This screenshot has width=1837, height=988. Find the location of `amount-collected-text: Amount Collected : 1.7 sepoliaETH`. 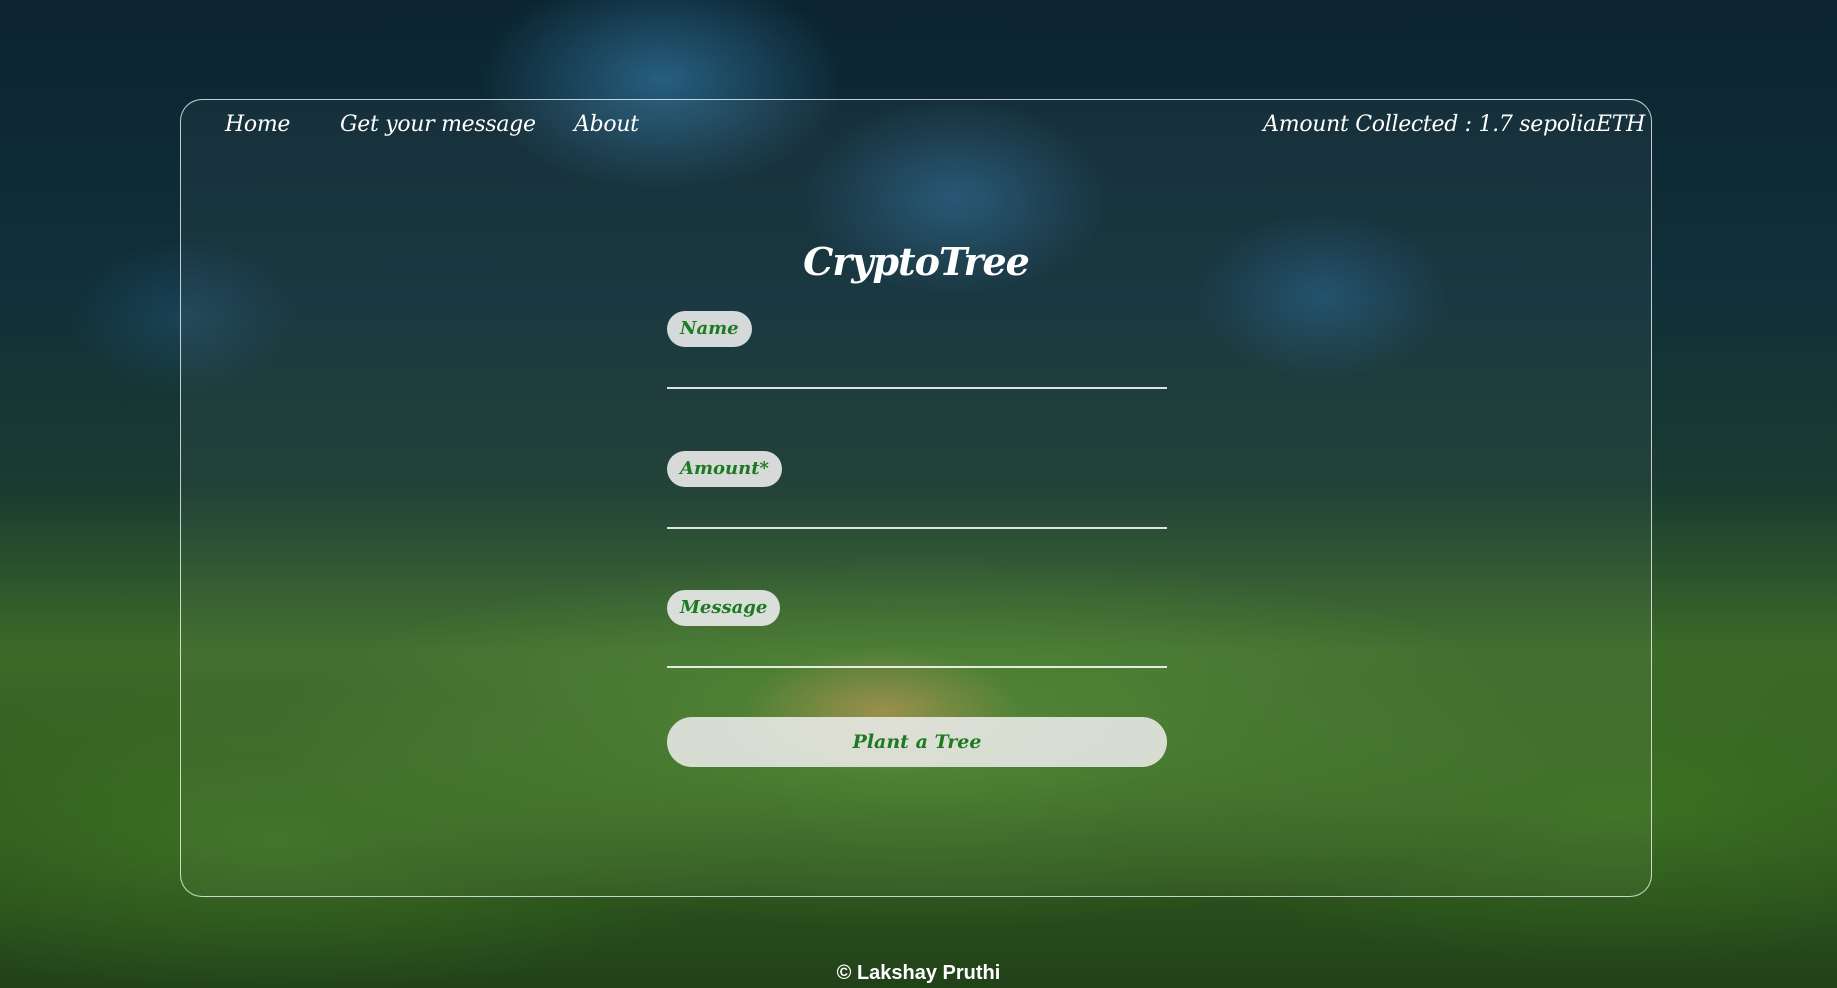

amount-collected-text: Amount Collected : 1.7 sepoliaETH is located at coordinates (1454, 124).